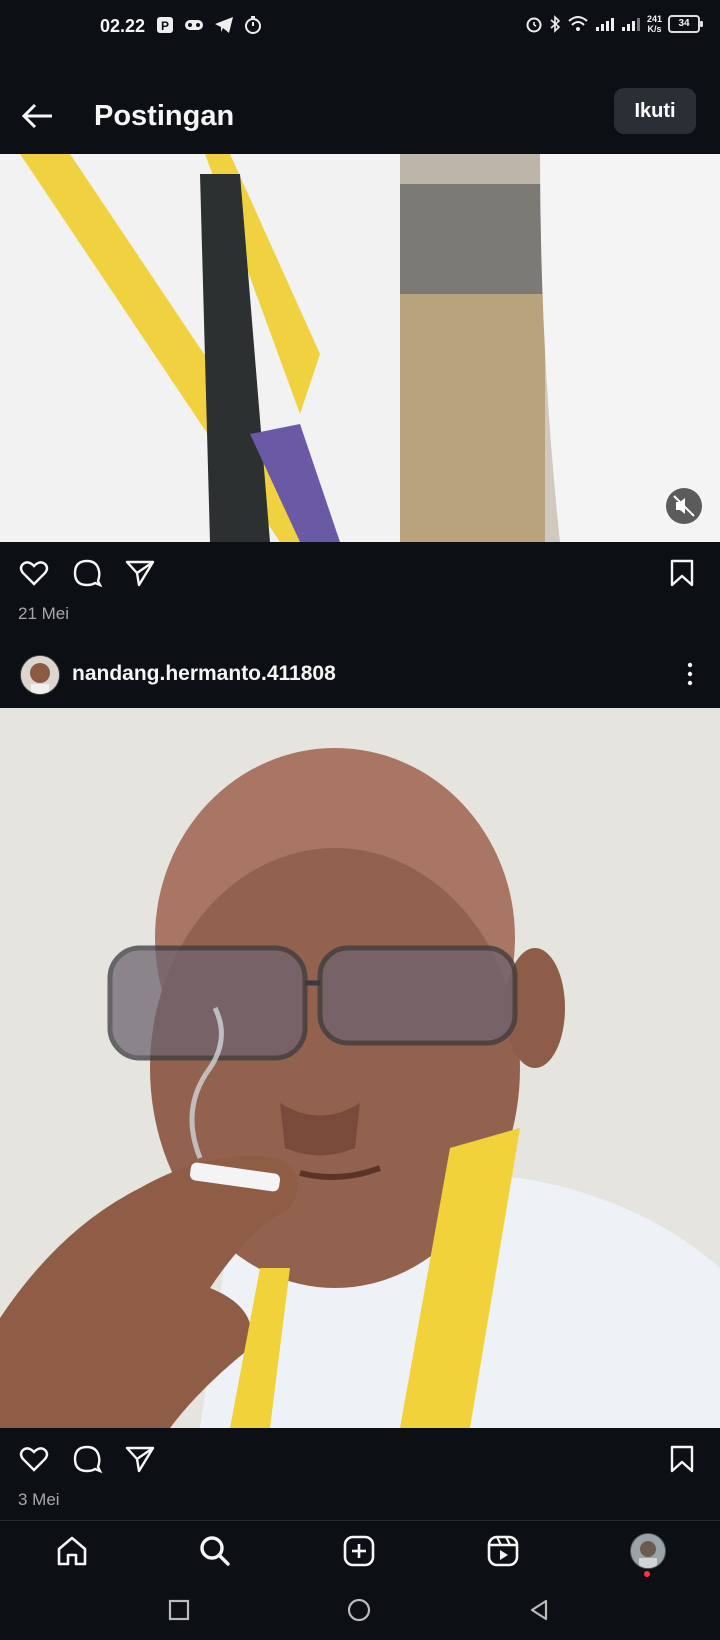  I want to click on svg-text: P, so click(165, 26).